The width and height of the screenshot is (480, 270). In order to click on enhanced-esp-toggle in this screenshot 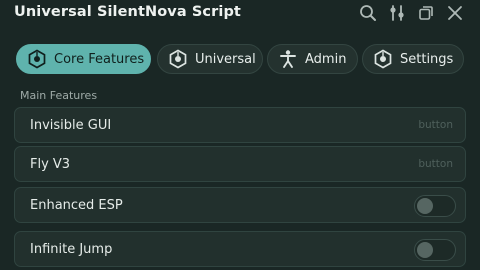, I will do `click(435, 206)`.